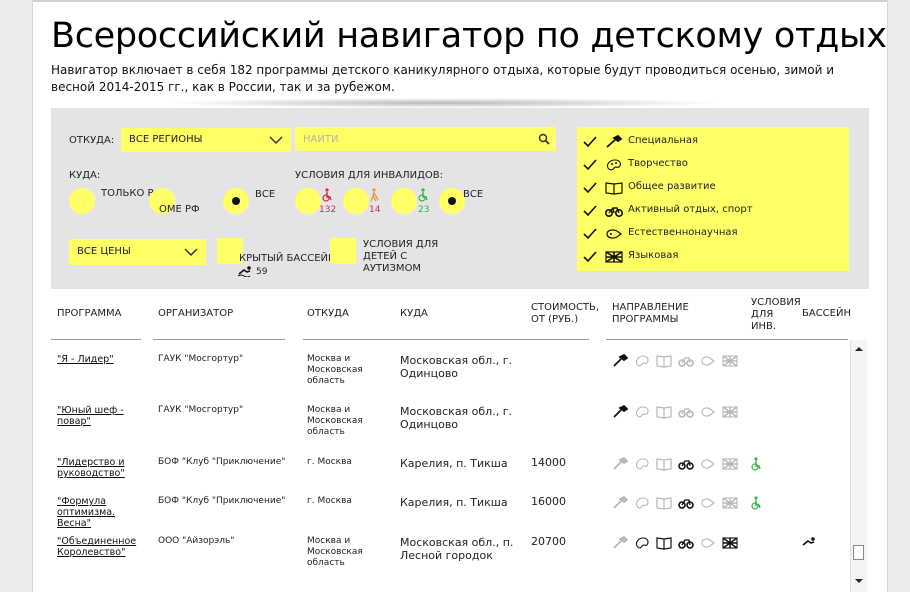  What do you see at coordinates (328, 314) in the screenshot?
I see `column-header-from: ОТКУДА` at bounding box center [328, 314].